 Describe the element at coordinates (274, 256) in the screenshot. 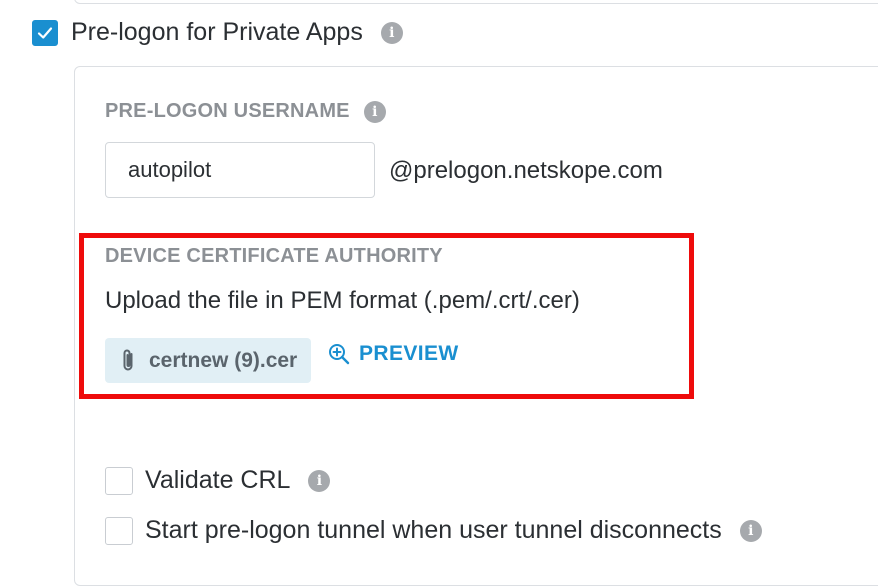

I see `device-ca-label: DEVICE CERTIFICATE AUTHORITY` at that location.